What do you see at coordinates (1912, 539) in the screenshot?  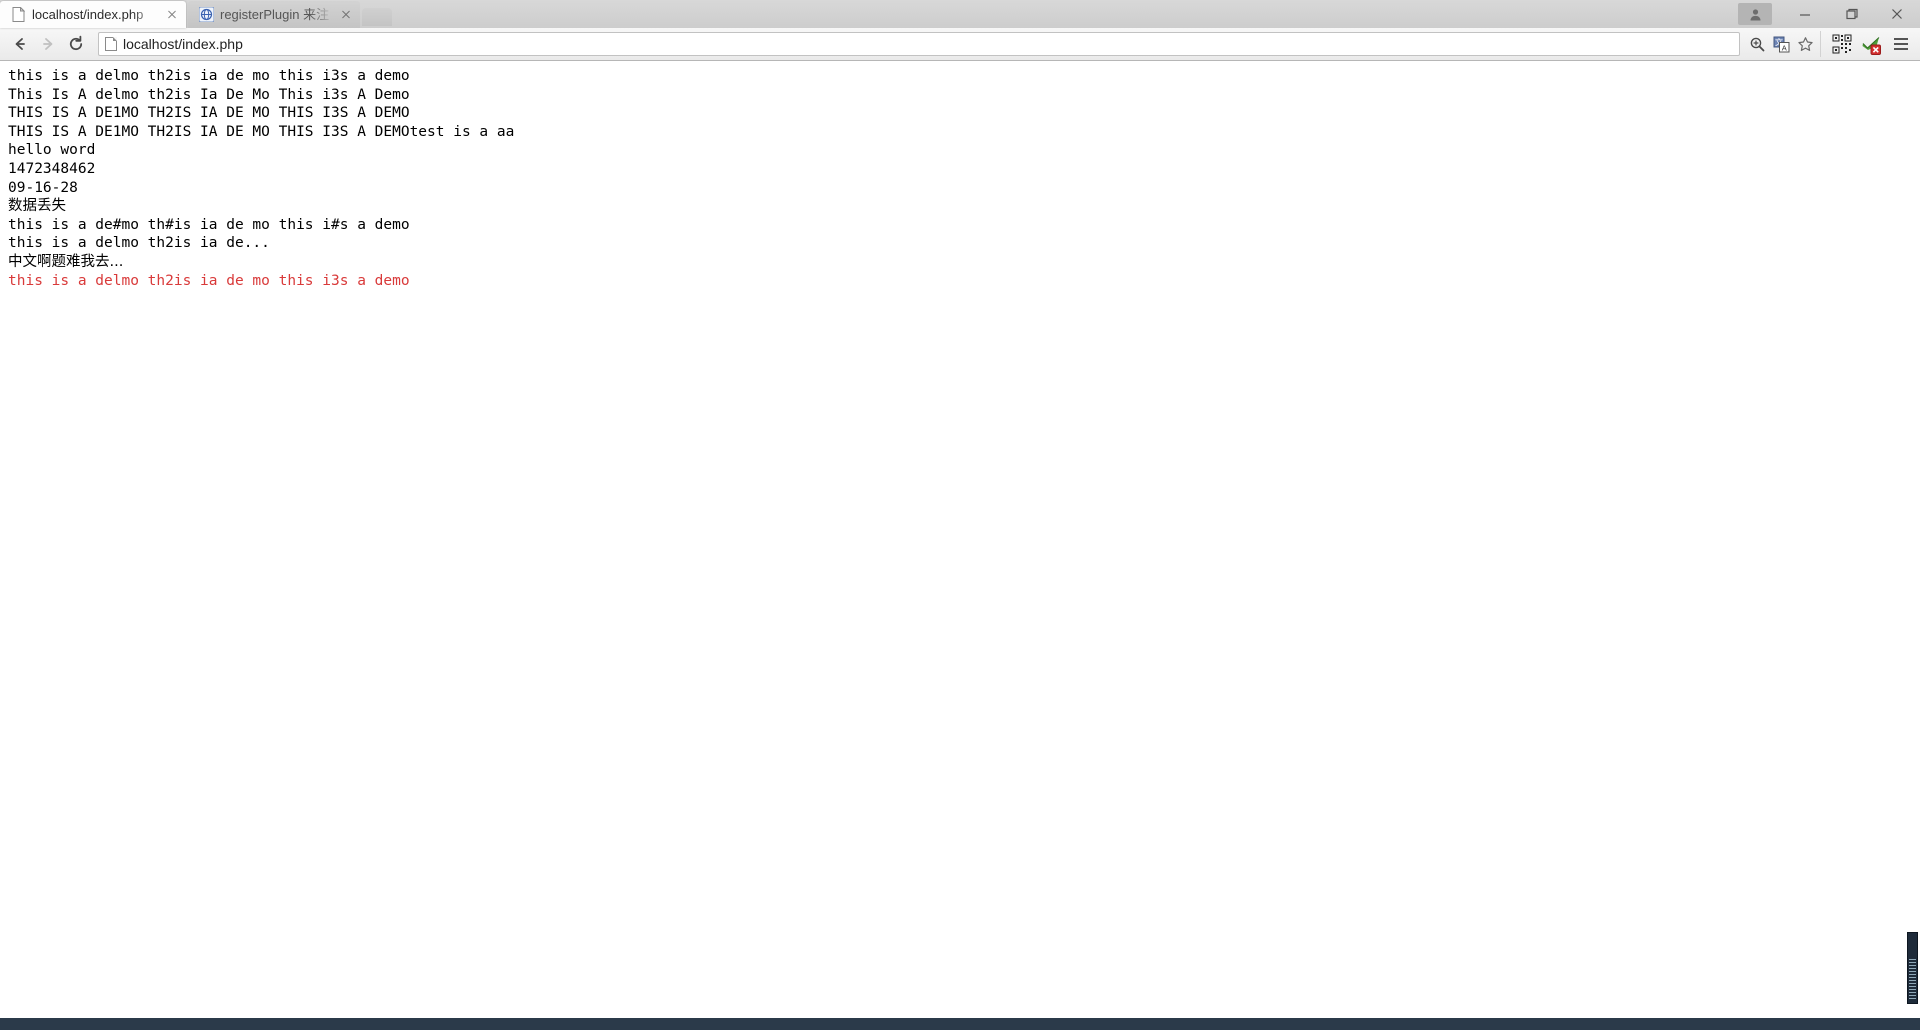 I see `vertical-scrollbar` at bounding box center [1912, 539].